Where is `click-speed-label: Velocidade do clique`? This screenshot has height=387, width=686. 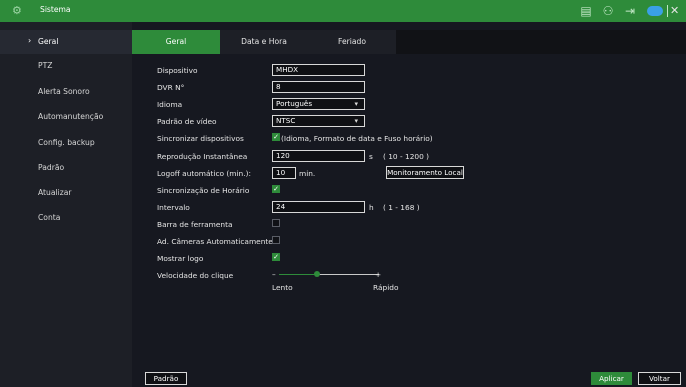 click-speed-label: Velocidade do clique is located at coordinates (195, 275).